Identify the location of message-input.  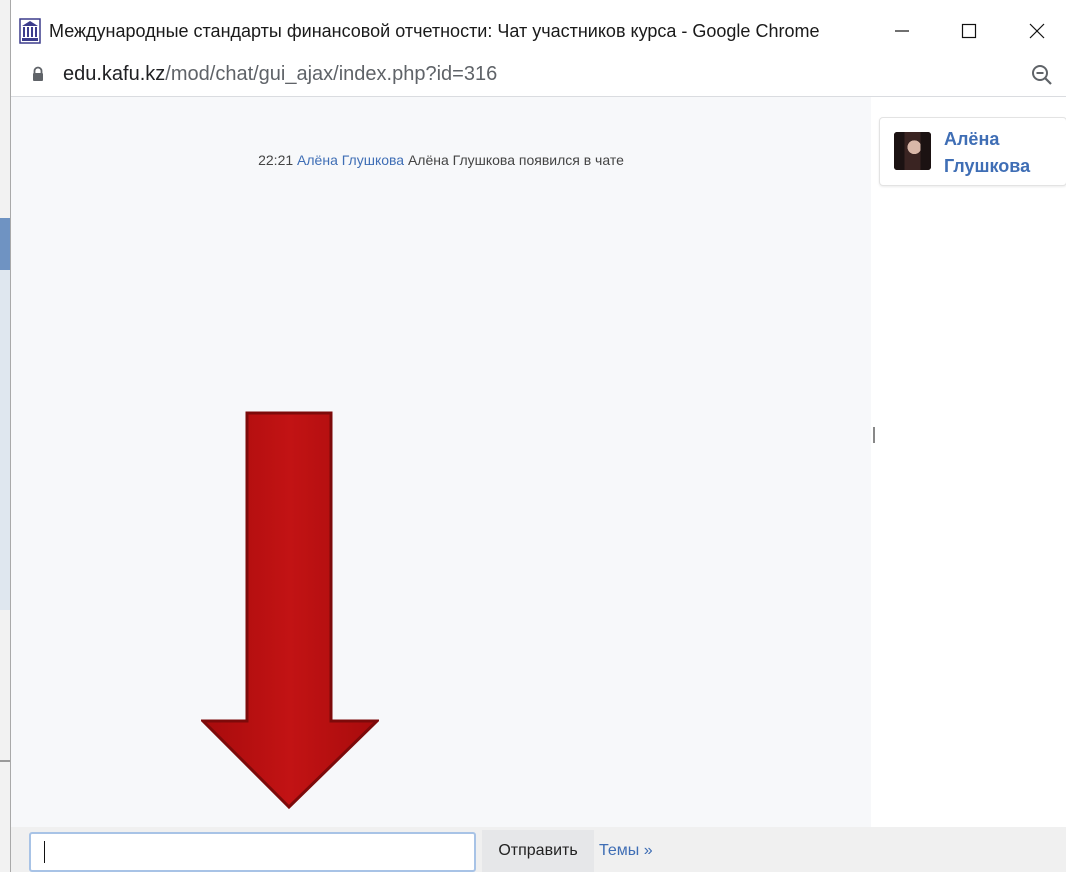
(252, 852).